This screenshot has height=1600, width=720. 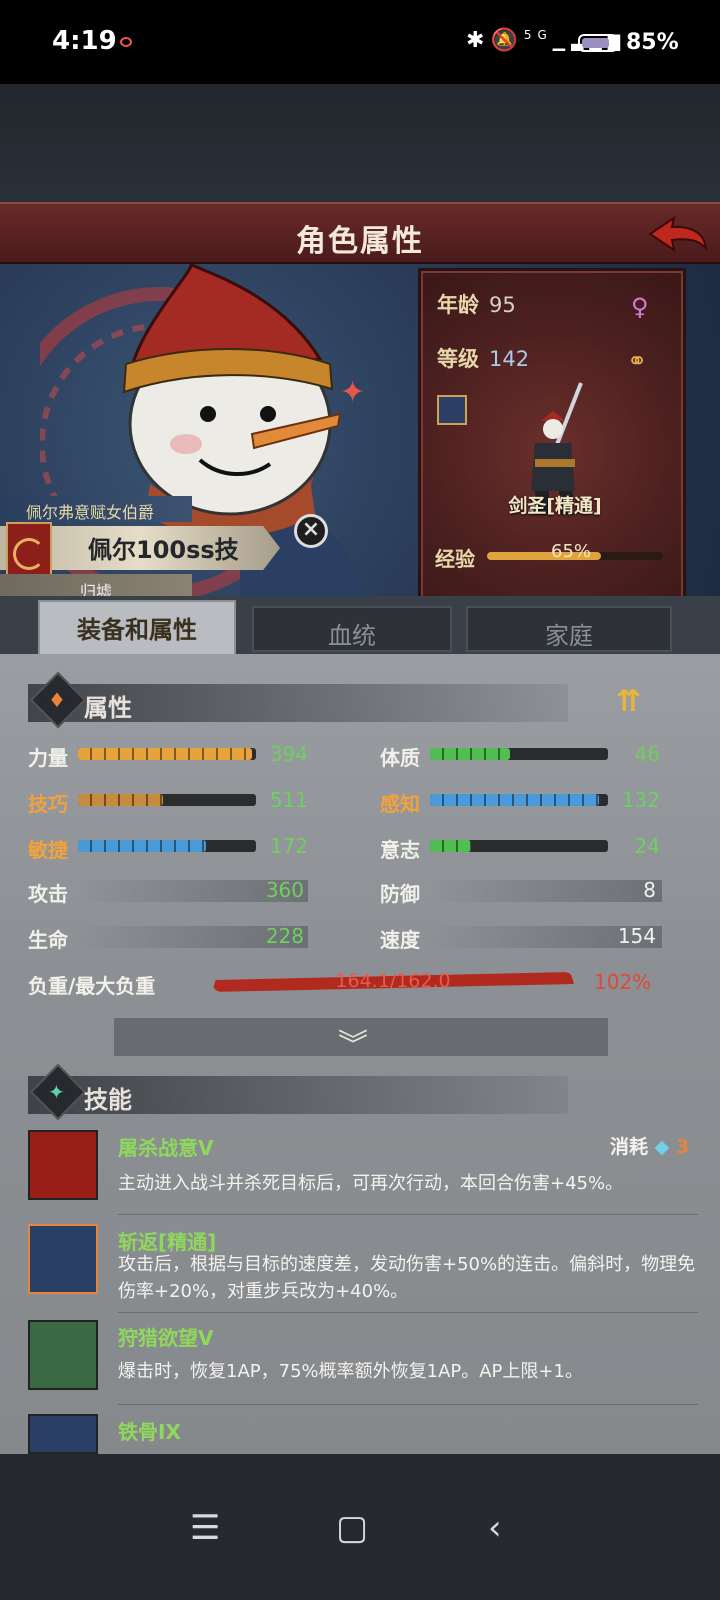 What do you see at coordinates (48, 758) in the screenshot?
I see `stat-label: 力量` at bounding box center [48, 758].